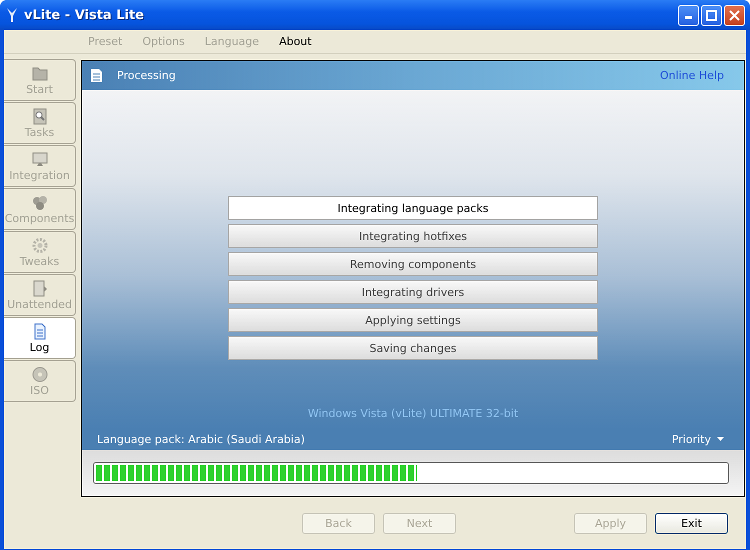  Describe the element at coordinates (147, 75) in the screenshot. I see `panel-title: Processing` at that location.